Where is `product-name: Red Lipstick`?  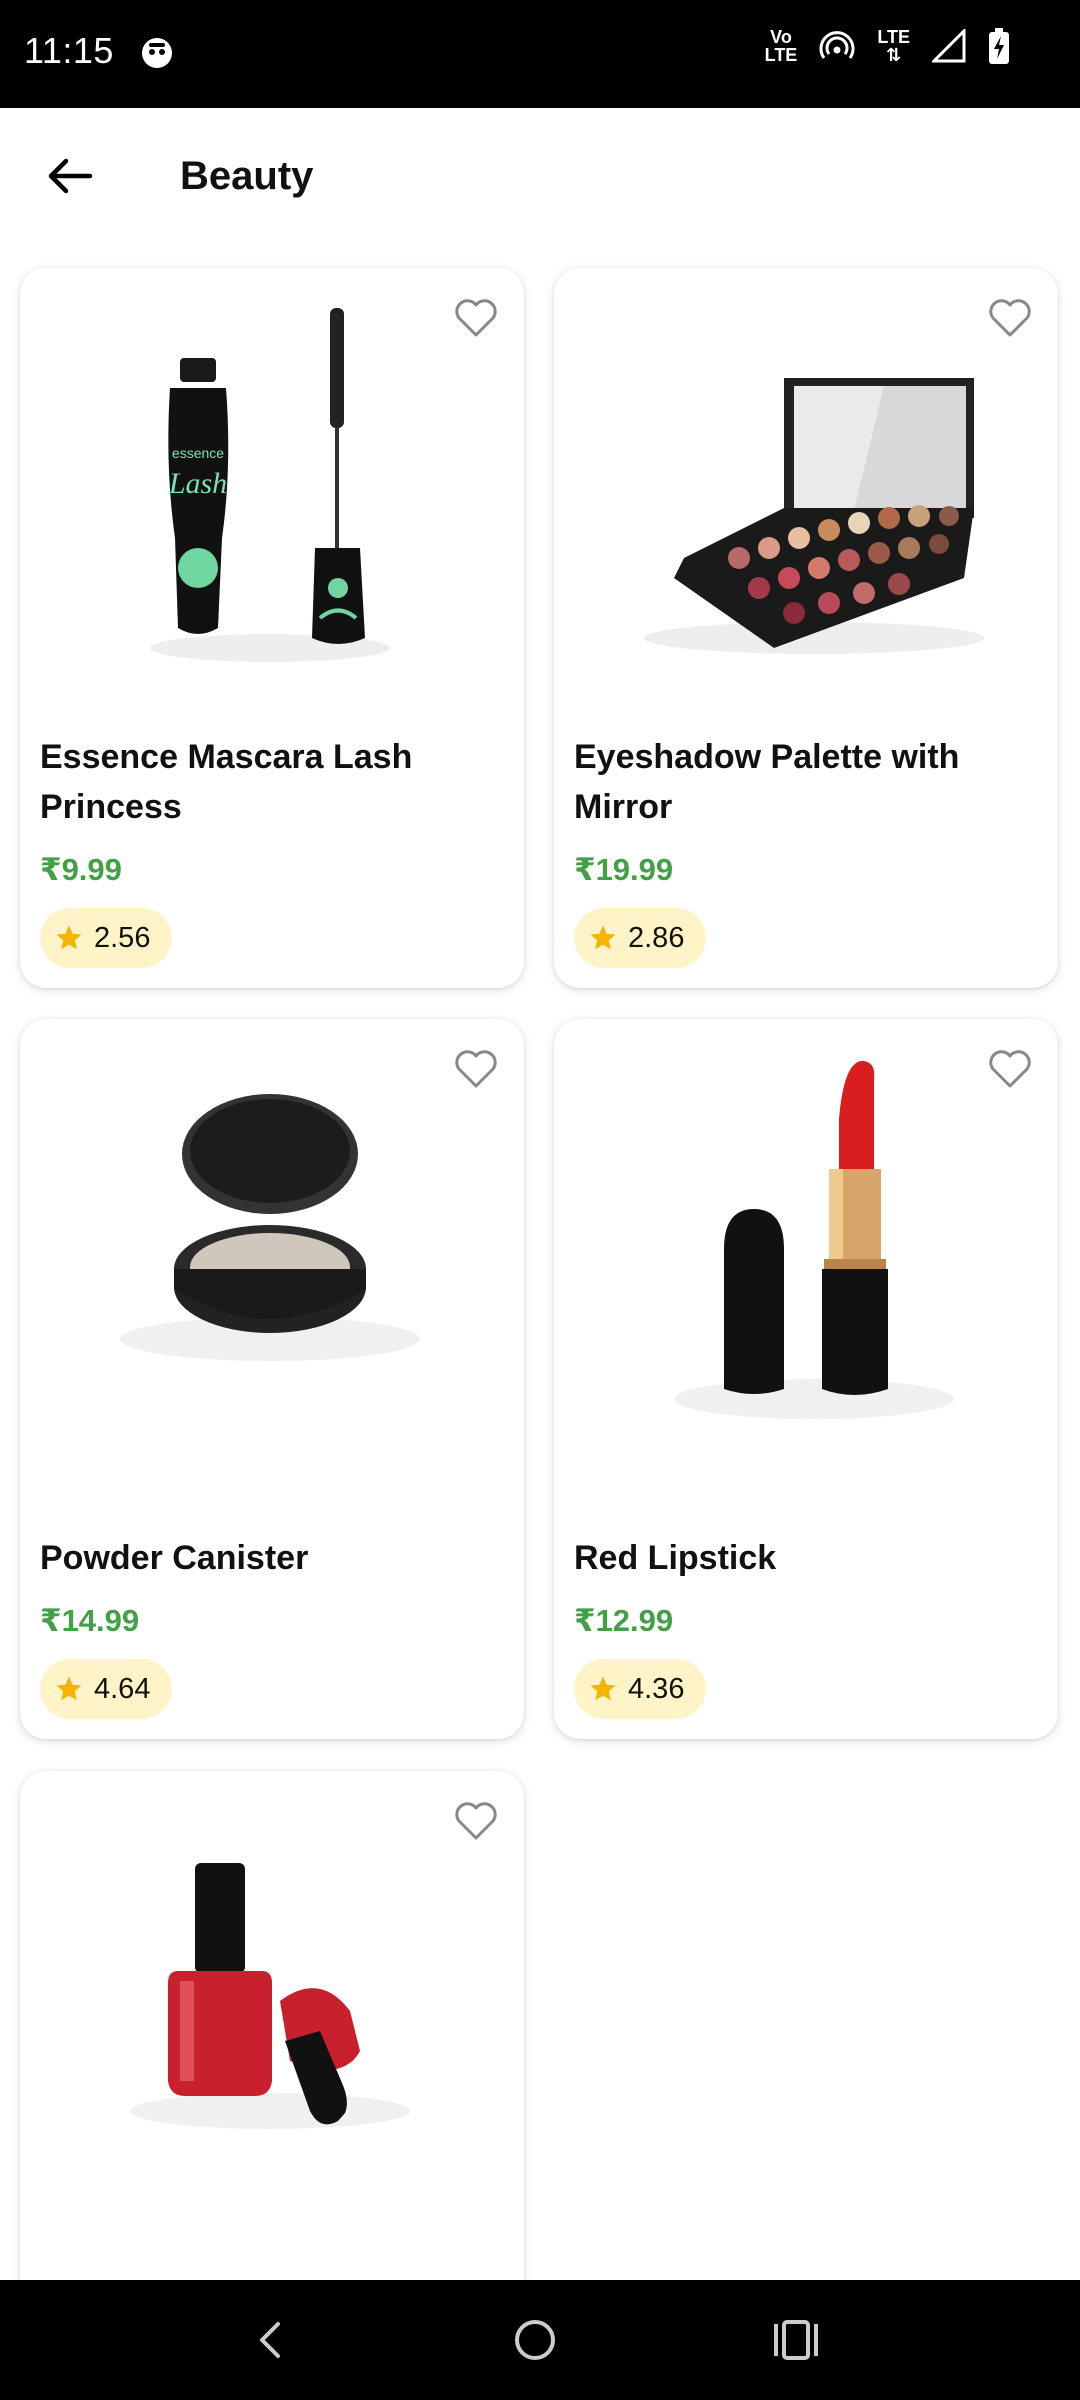 product-name: Red Lipstick is located at coordinates (675, 1558).